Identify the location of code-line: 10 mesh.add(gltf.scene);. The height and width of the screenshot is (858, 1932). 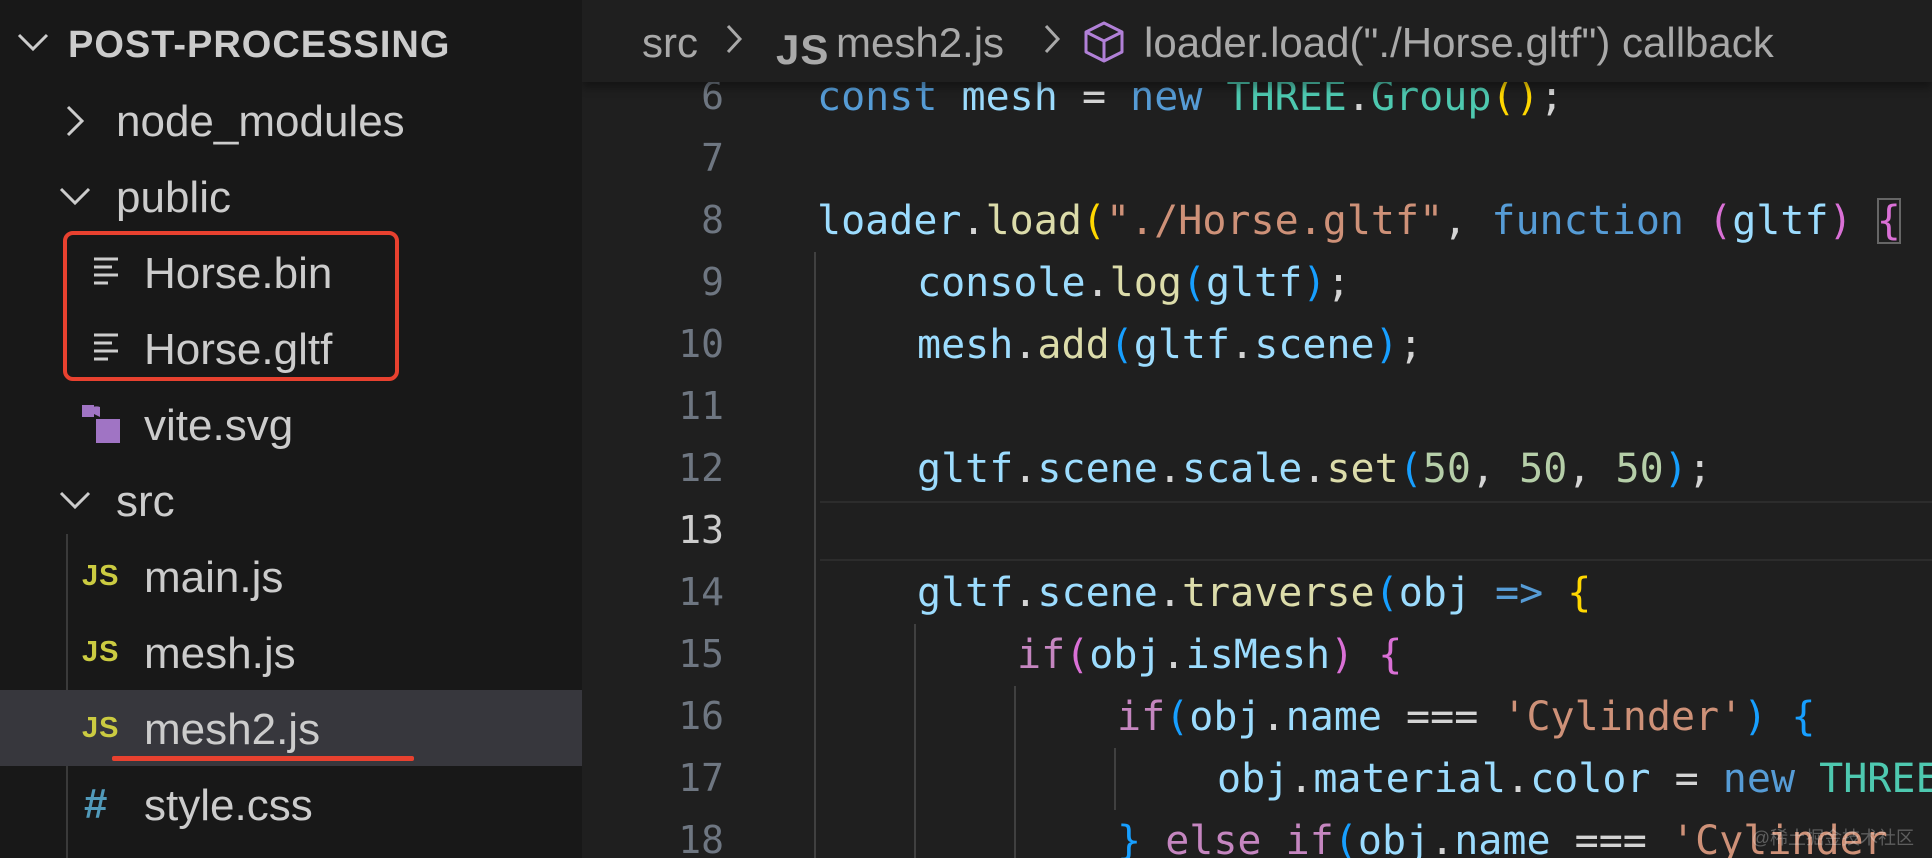
(1257, 345).